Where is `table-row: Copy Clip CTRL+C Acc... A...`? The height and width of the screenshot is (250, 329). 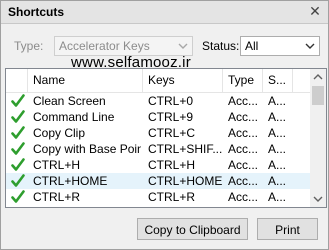 table-row: Copy Clip CTRL+C Acc... A... is located at coordinates (158, 133).